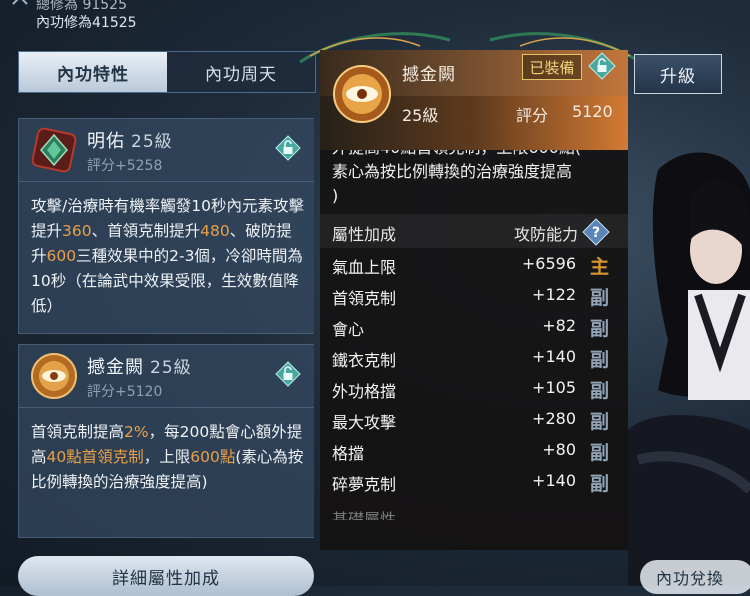 The image size is (750, 596). What do you see at coordinates (678, 74) in the screenshot?
I see `upgrade-button: 升級` at bounding box center [678, 74].